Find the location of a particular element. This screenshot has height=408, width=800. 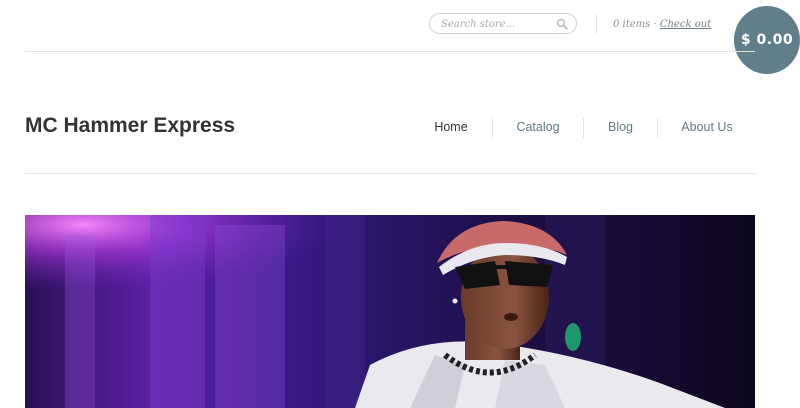

cart-total-badge: $ 0.00 is located at coordinates (767, 40).